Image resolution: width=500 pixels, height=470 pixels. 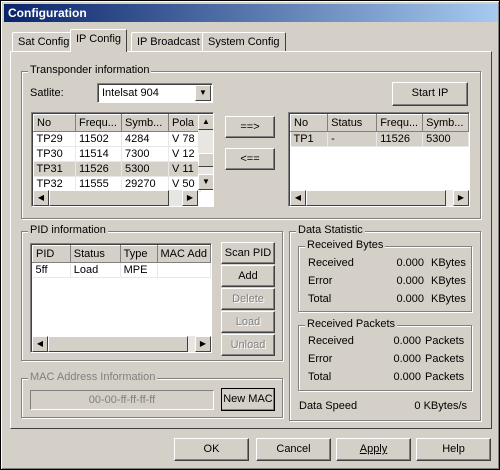 What do you see at coordinates (407, 377) in the screenshot?
I see `packets-total-value: 0.000` at bounding box center [407, 377].